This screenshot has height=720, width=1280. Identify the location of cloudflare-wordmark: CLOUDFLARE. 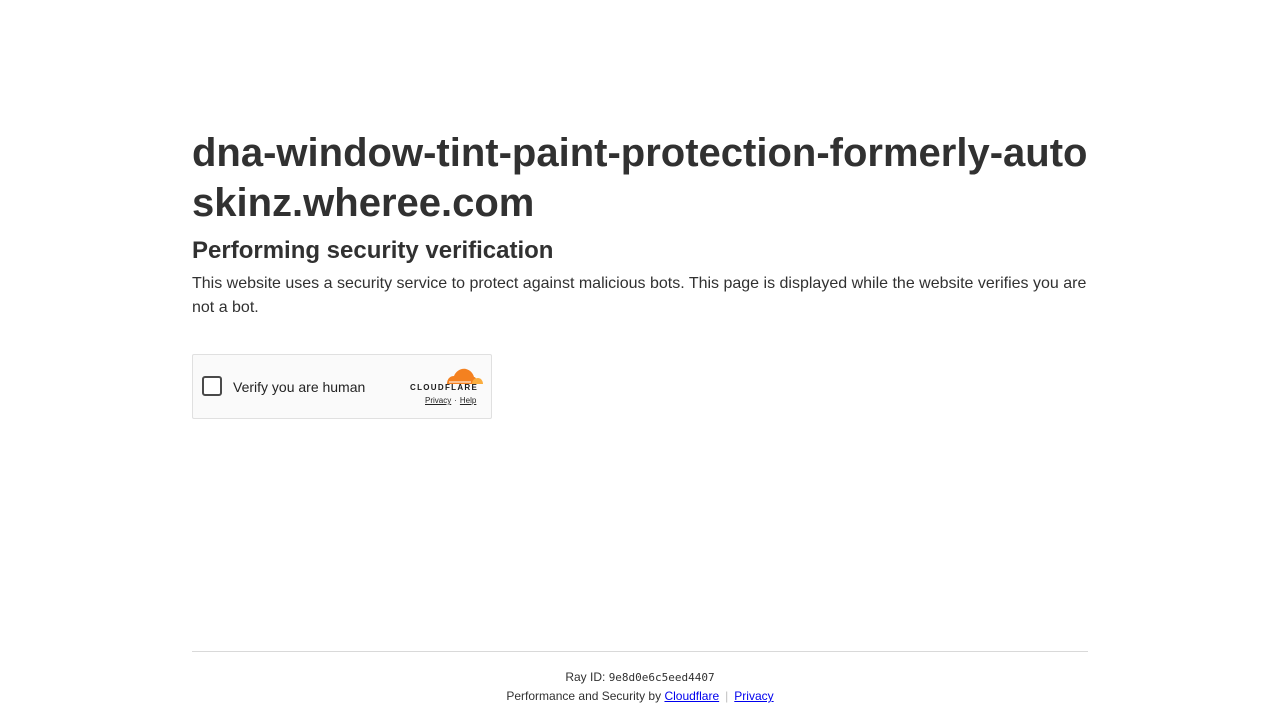
(444, 387).